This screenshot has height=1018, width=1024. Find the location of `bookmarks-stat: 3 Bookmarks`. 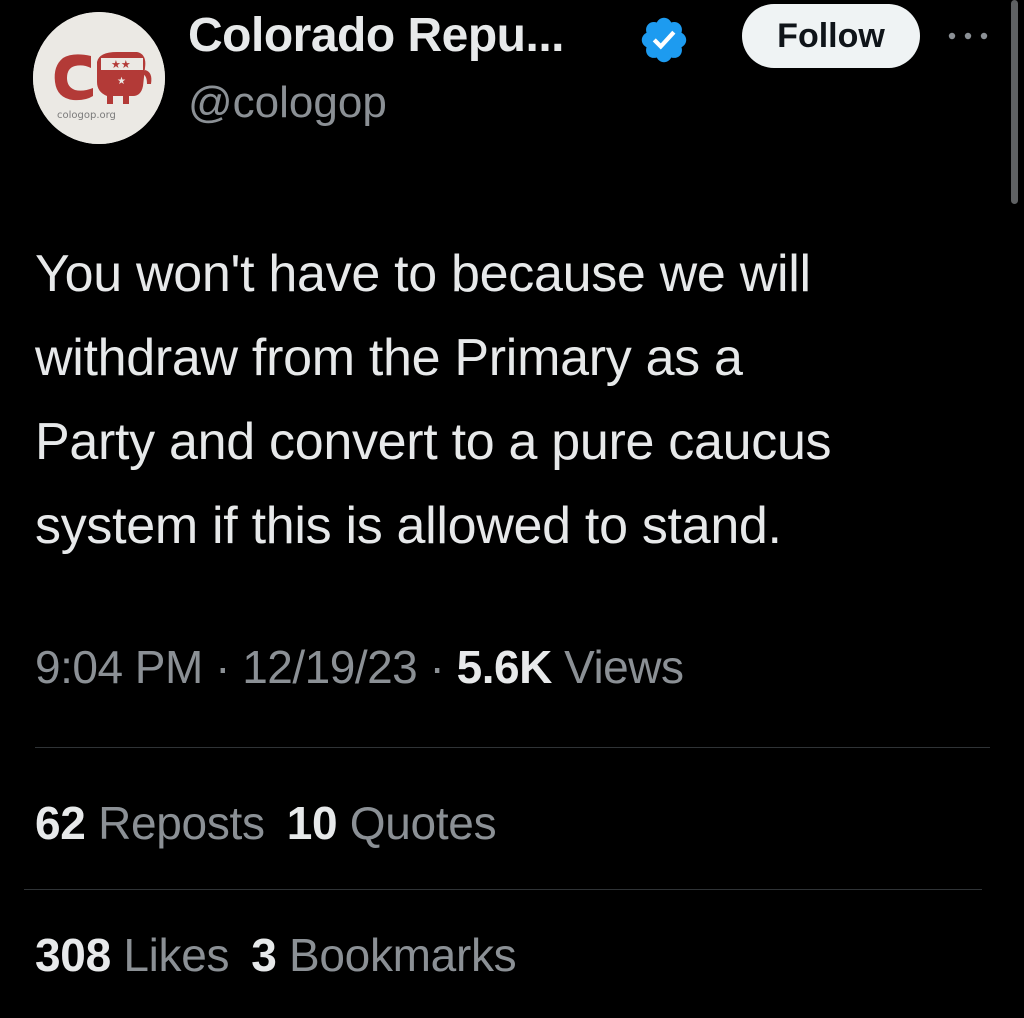

bookmarks-stat: 3 Bookmarks is located at coordinates (383, 955).